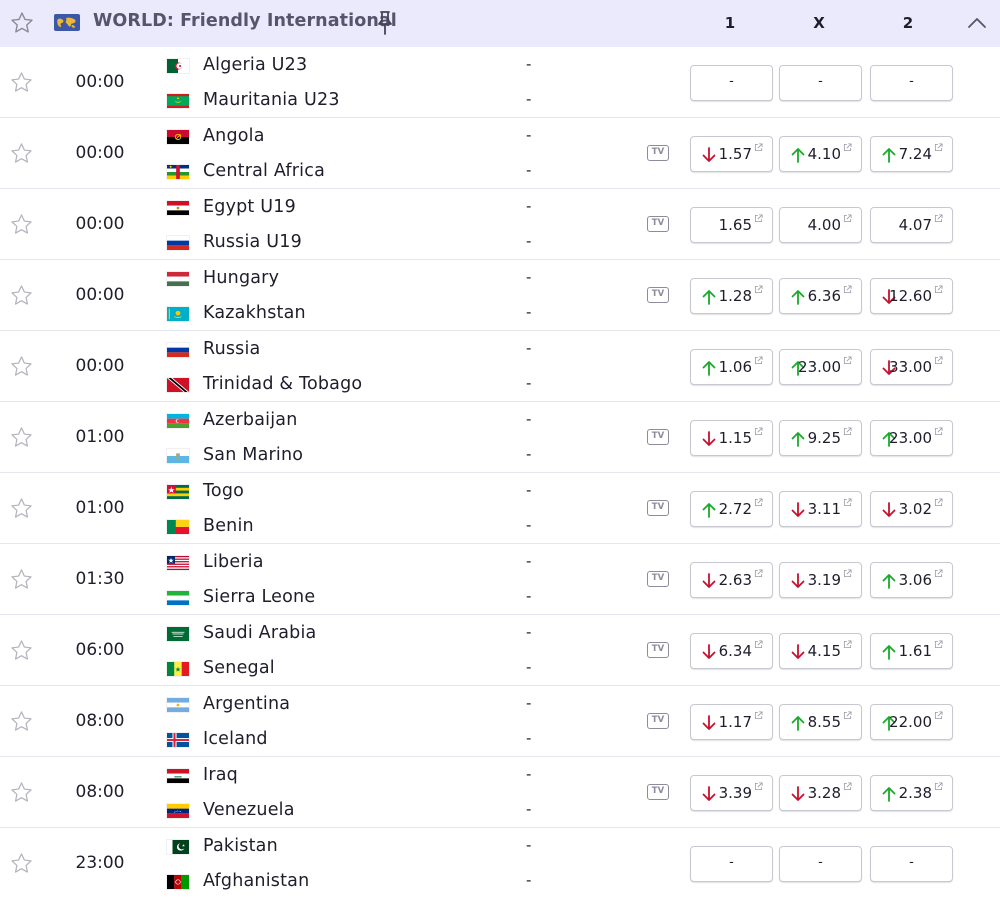  Describe the element at coordinates (249, 810) in the screenshot. I see `away-team-name: Venezuela` at that location.